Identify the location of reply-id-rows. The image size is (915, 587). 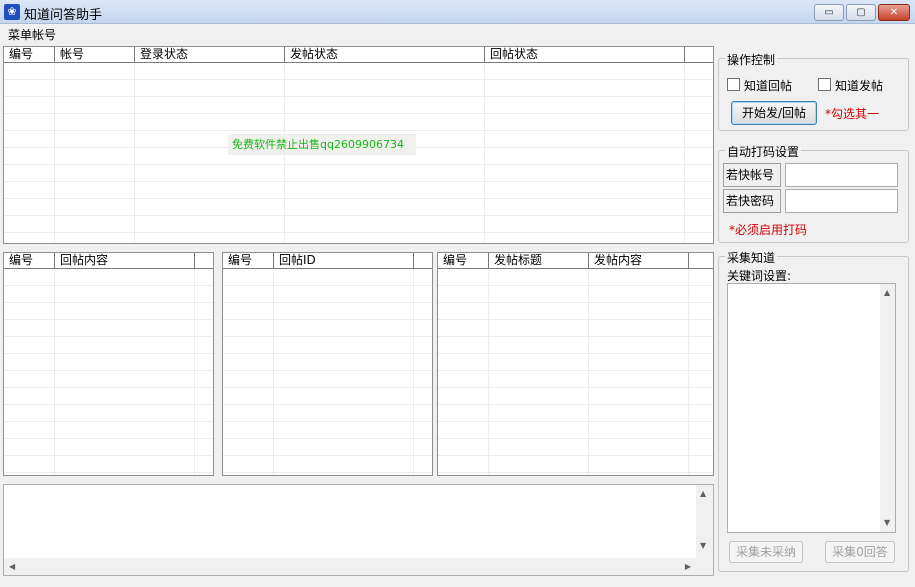
(327, 372).